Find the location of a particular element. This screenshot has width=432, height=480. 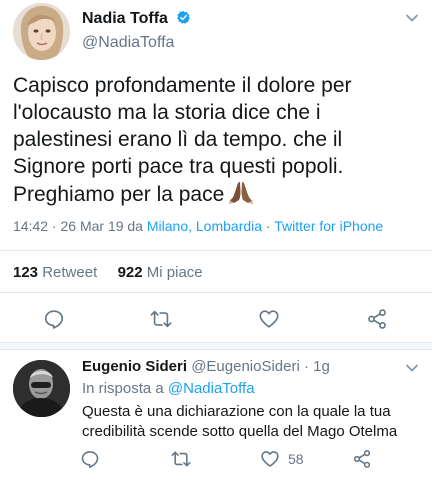

retweet-stat: 123 Retweet is located at coordinates (55, 272).